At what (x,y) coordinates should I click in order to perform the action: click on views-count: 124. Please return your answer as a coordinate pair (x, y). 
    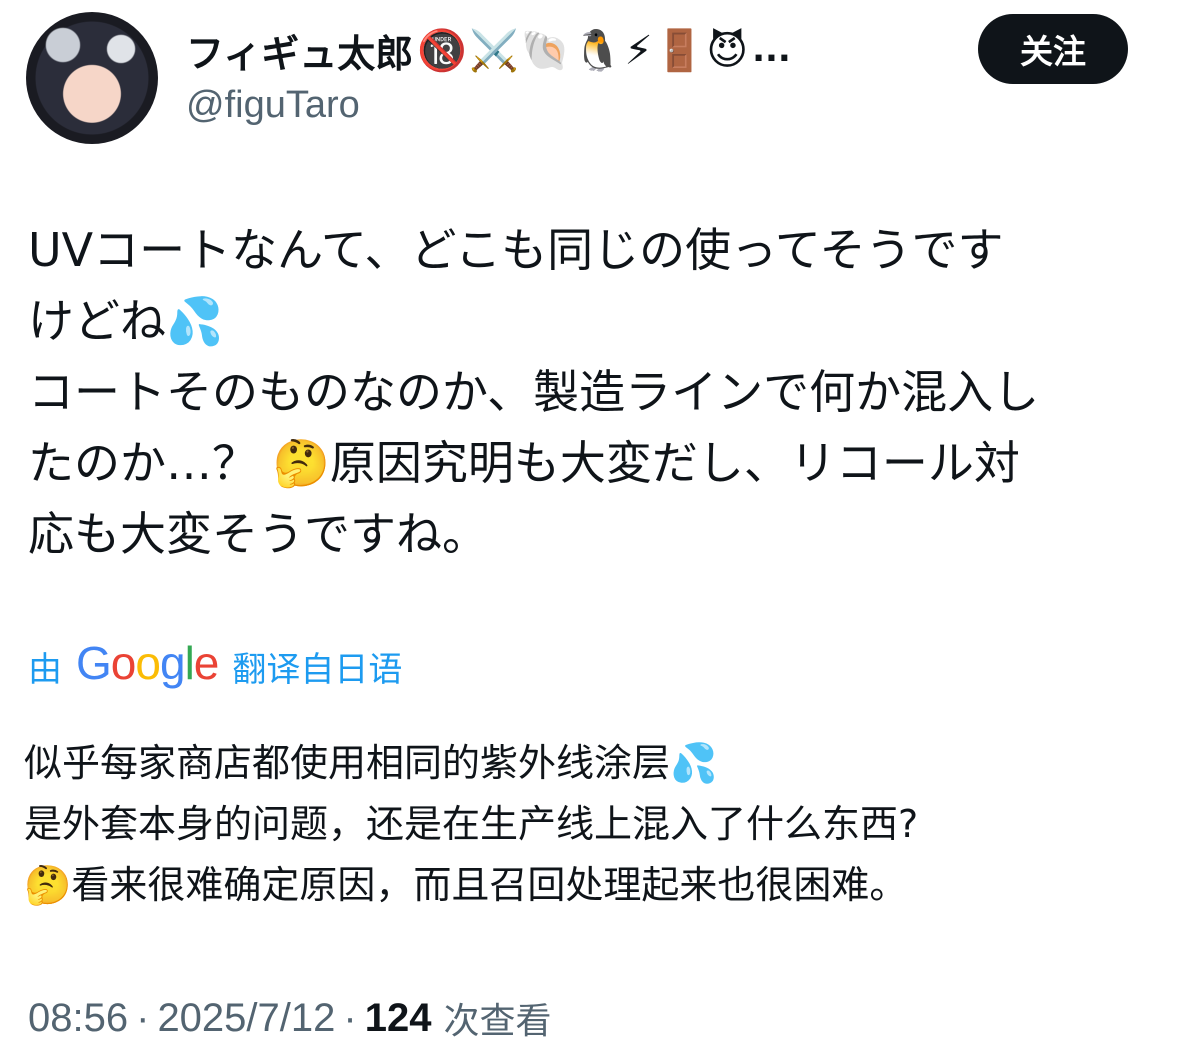
    Looking at the image, I should click on (398, 1018).